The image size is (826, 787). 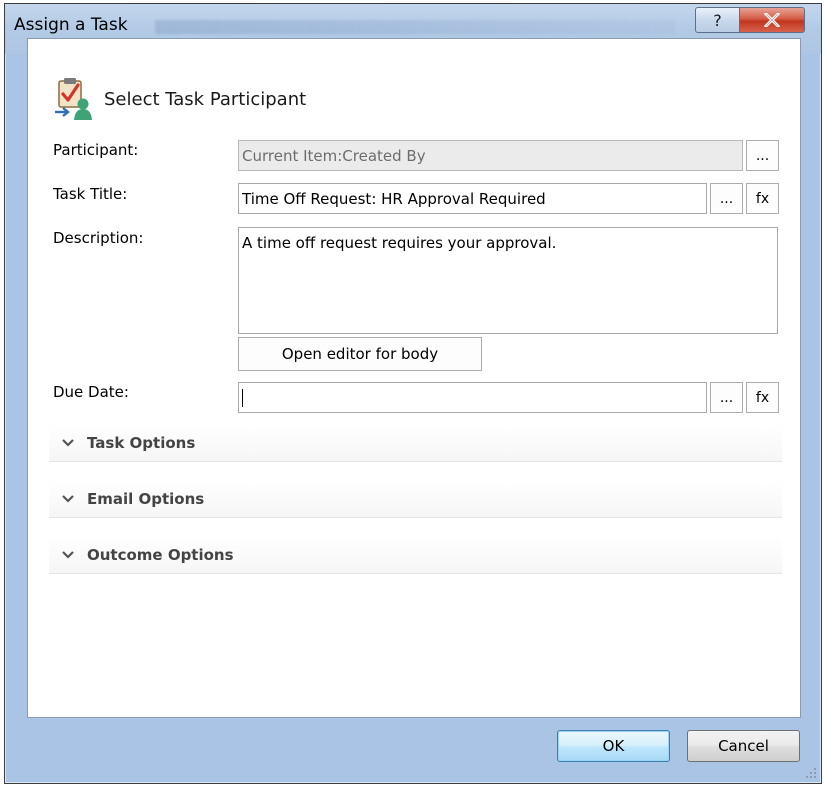 I want to click on ok-button: OK, so click(x=613, y=746).